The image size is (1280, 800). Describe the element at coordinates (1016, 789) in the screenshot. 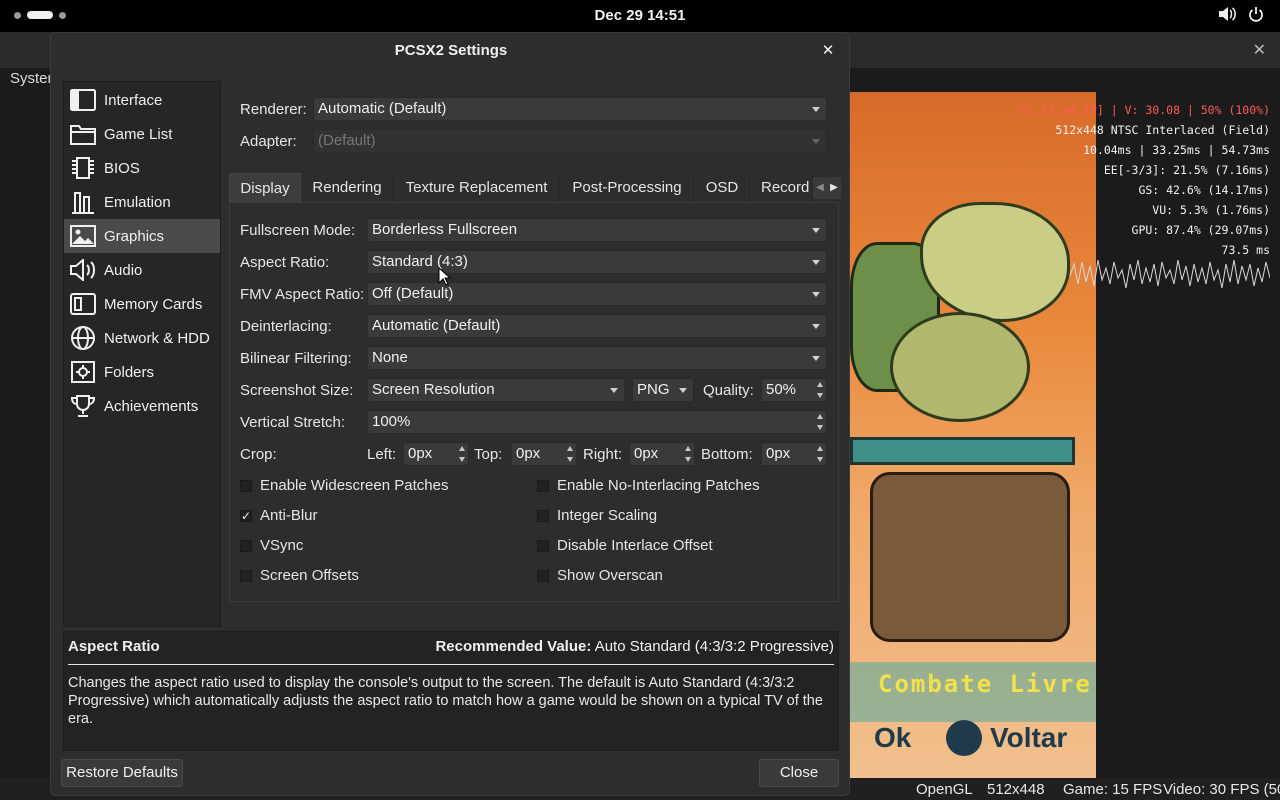

I see `status-resolution: 512x448` at that location.